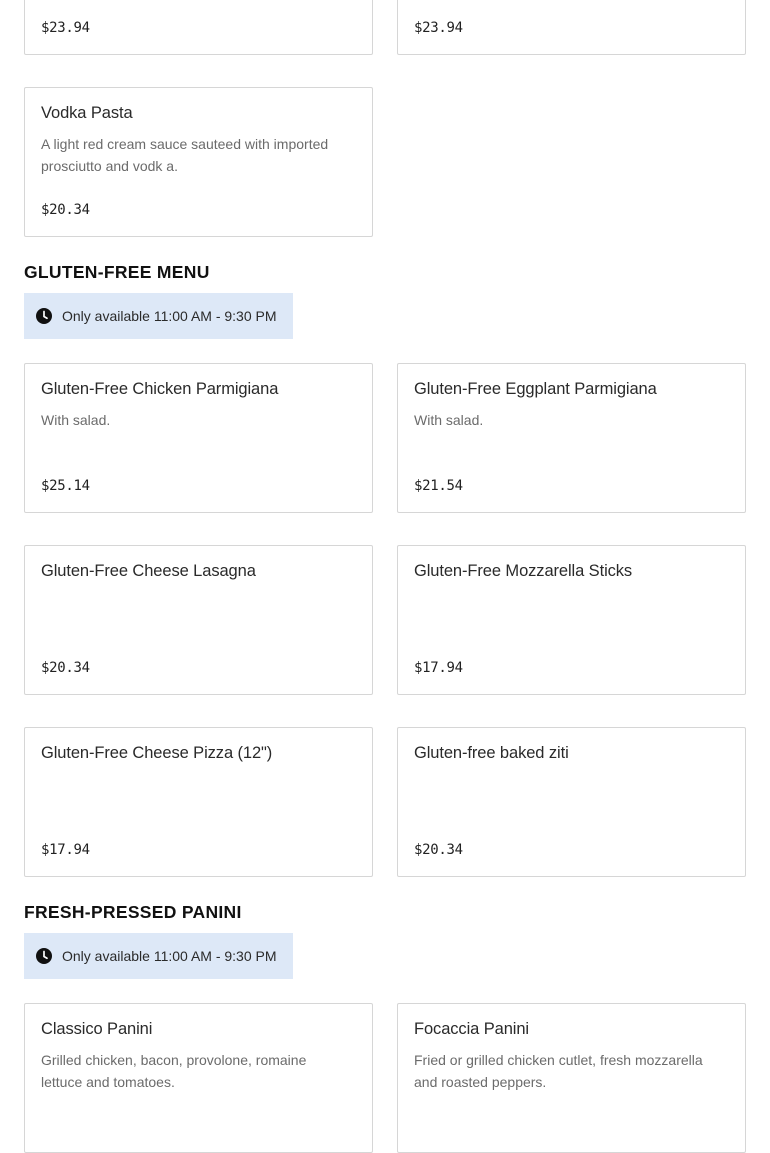 This screenshot has width=770, height=1153. I want to click on item-price: $25.14, so click(65, 486).